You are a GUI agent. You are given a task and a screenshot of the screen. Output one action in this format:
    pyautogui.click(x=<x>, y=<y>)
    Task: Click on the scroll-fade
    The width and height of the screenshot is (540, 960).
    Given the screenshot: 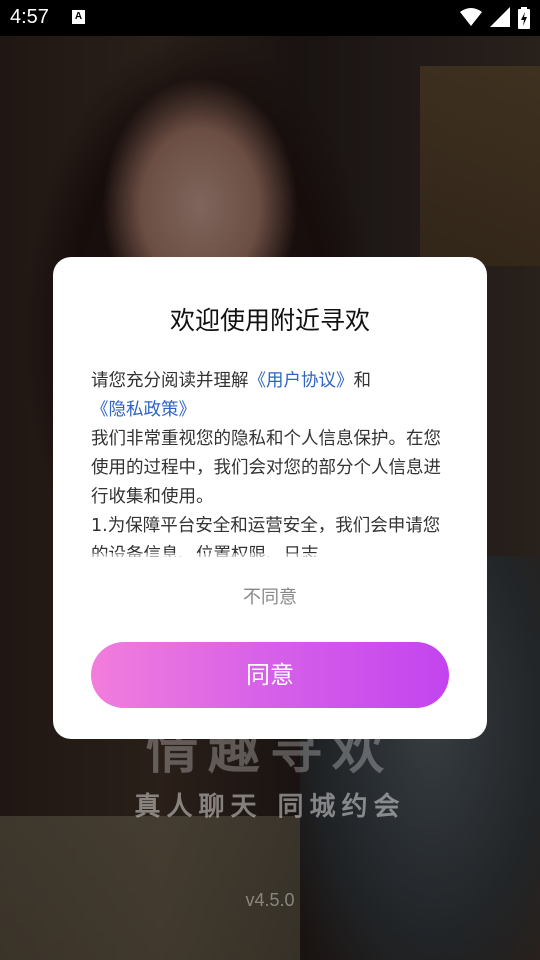 What is the action you would take?
    pyautogui.click(x=270, y=558)
    